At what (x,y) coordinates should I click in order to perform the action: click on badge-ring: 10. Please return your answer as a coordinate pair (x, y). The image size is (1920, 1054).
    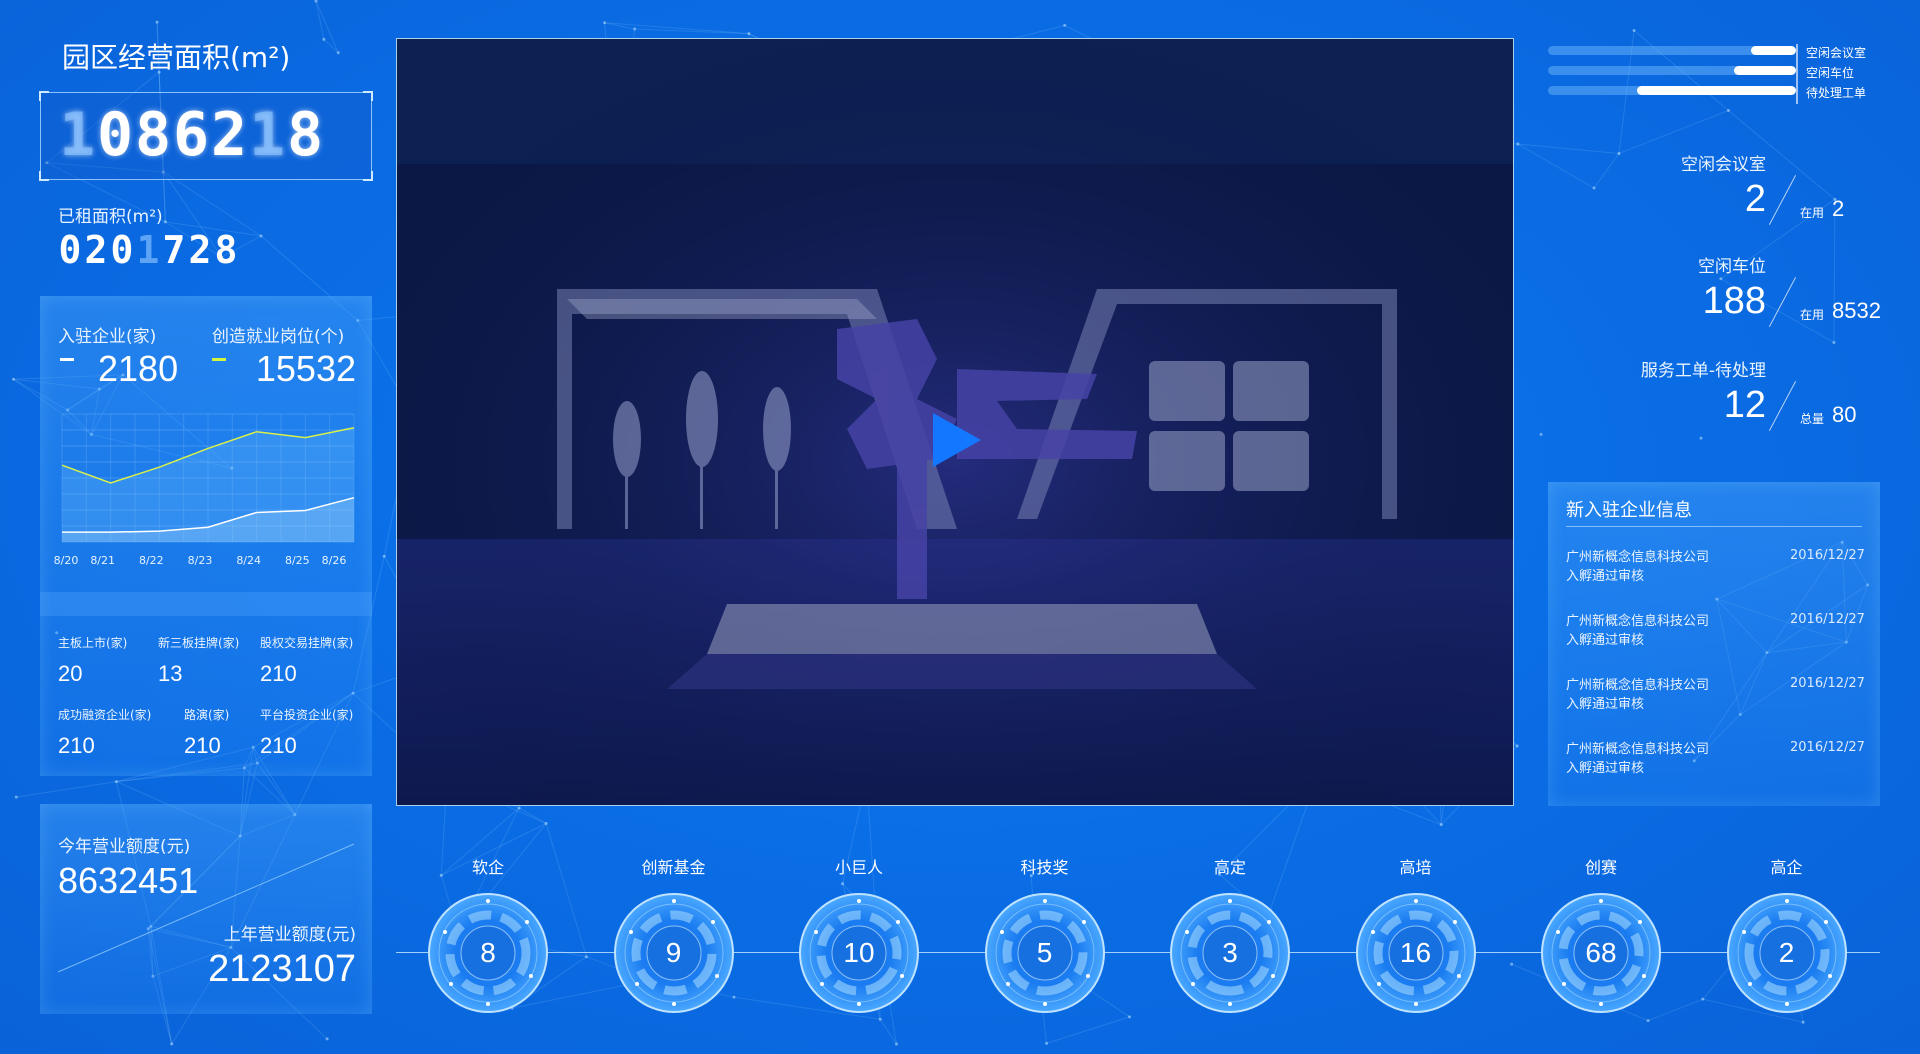
    Looking at the image, I should click on (859, 953).